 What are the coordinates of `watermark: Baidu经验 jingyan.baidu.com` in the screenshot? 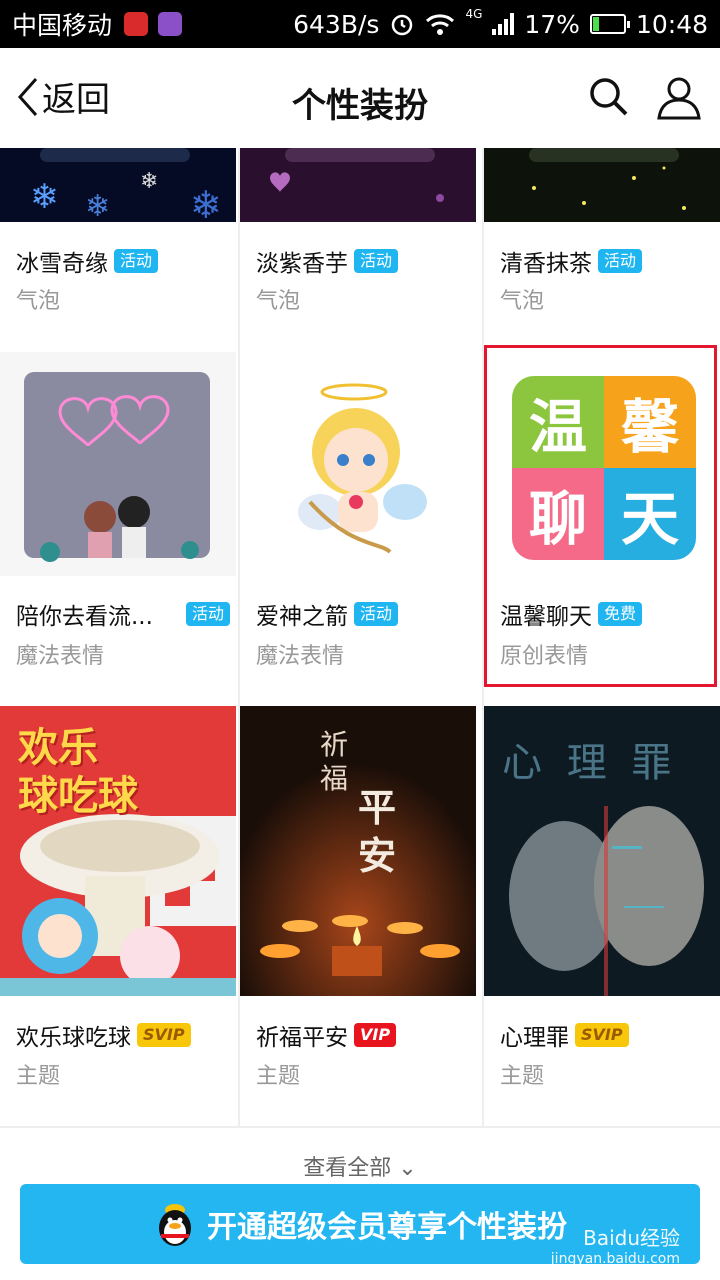 It's located at (615, 1244).